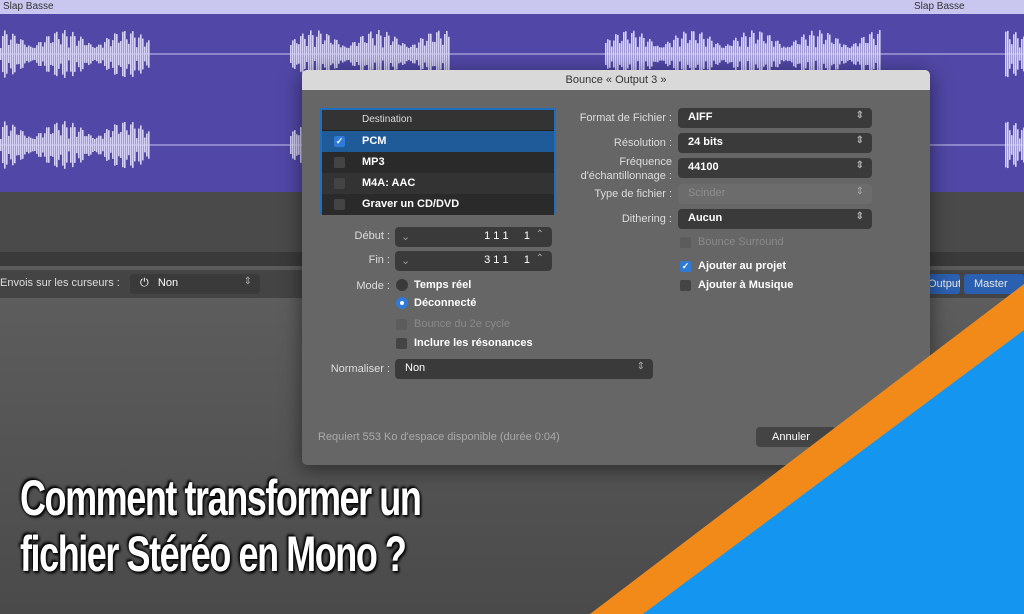  What do you see at coordinates (221, 498) in the screenshot?
I see `title-line-1: Comment transformer un` at bounding box center [221, 498].